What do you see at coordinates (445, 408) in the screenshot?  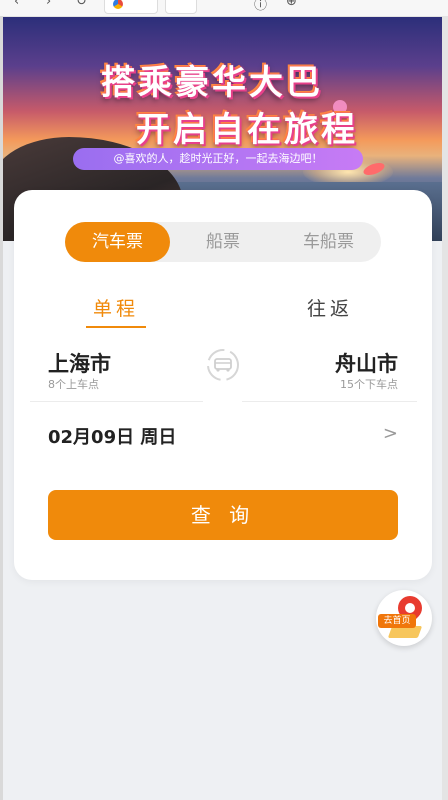 I see `scrollbar` at bounding box center [445, 408].